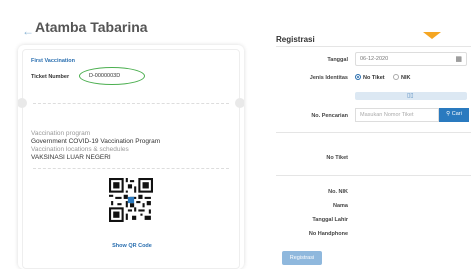  I want to click on date-label: Tanggal, so click(337, 60).